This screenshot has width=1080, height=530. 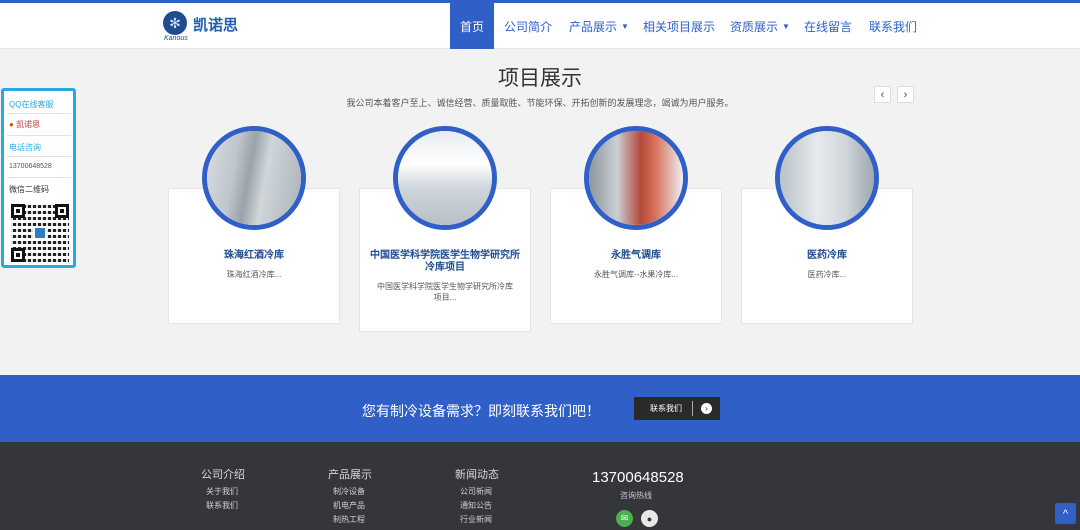 I want to click on contact-us-label: 联系我们, so click(x=666, y=408).